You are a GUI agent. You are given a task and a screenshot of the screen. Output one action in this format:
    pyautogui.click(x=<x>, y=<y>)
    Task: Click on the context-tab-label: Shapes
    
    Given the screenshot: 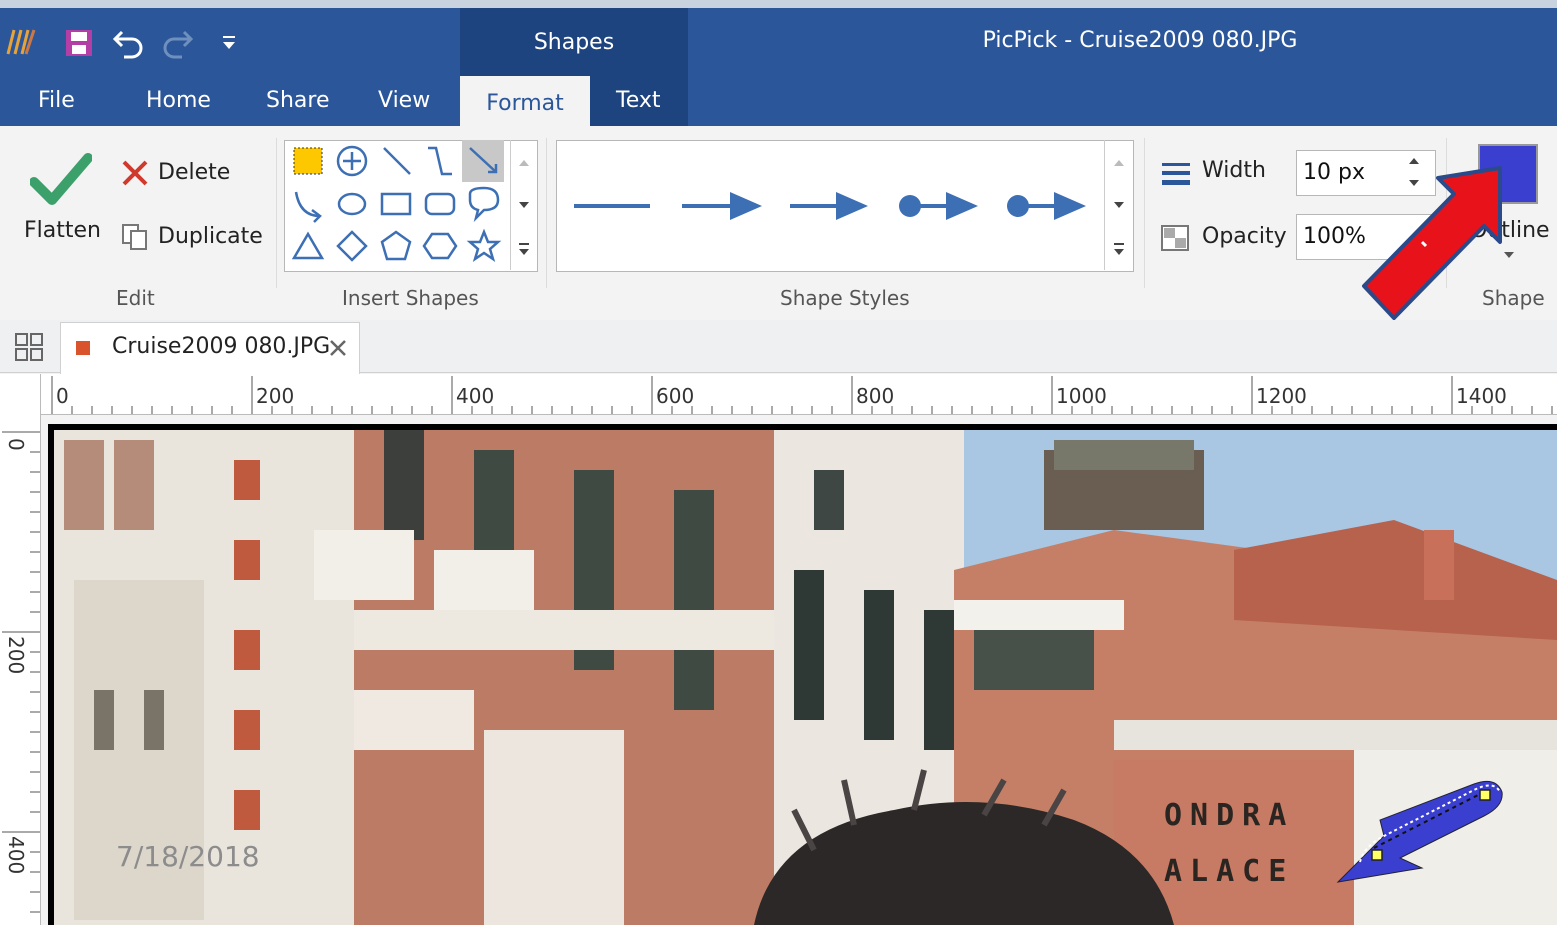 What is the action you would take?
    pyautogui.click(x=574, y=42)
    